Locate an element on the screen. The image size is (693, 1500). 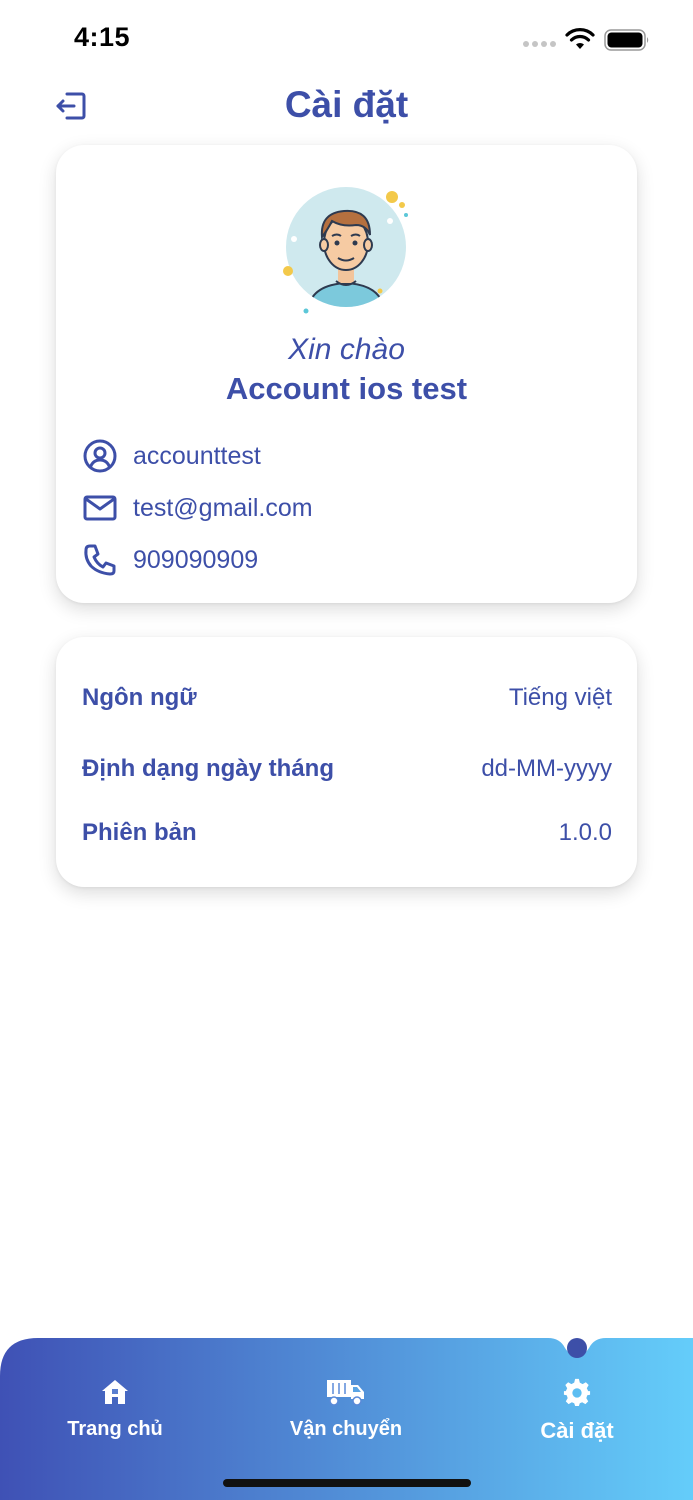
account-name: Account ios test is located at coordinates (346, 388).